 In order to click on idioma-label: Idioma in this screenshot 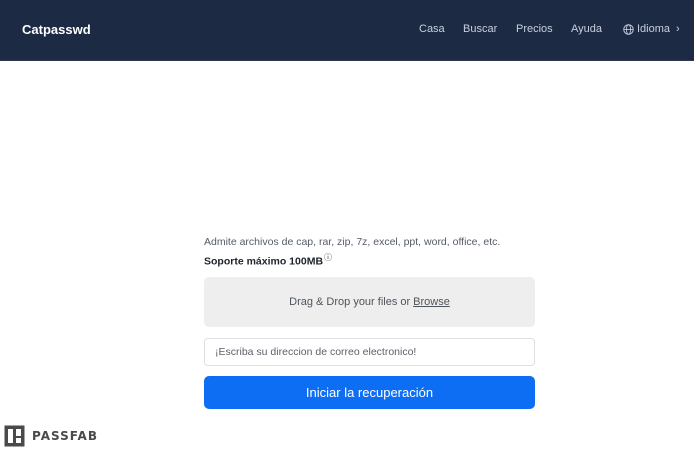, I will do `click(654, 29)`.